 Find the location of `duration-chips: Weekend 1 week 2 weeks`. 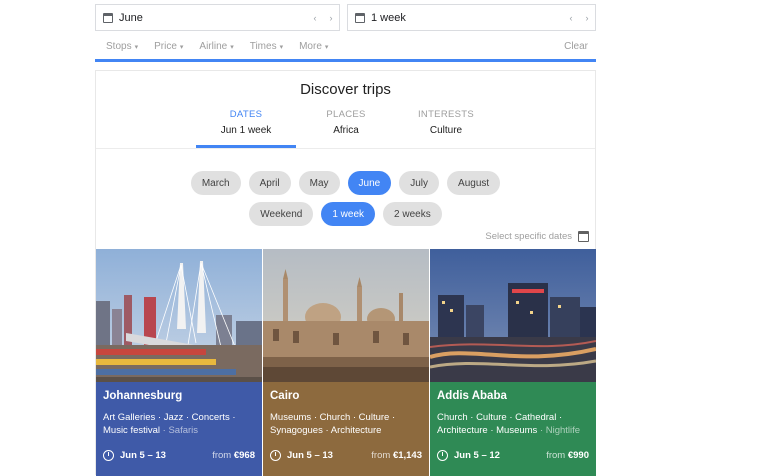

duration-chips: Weekend 1 week 2 weeks is located at coordinates (345, 214).